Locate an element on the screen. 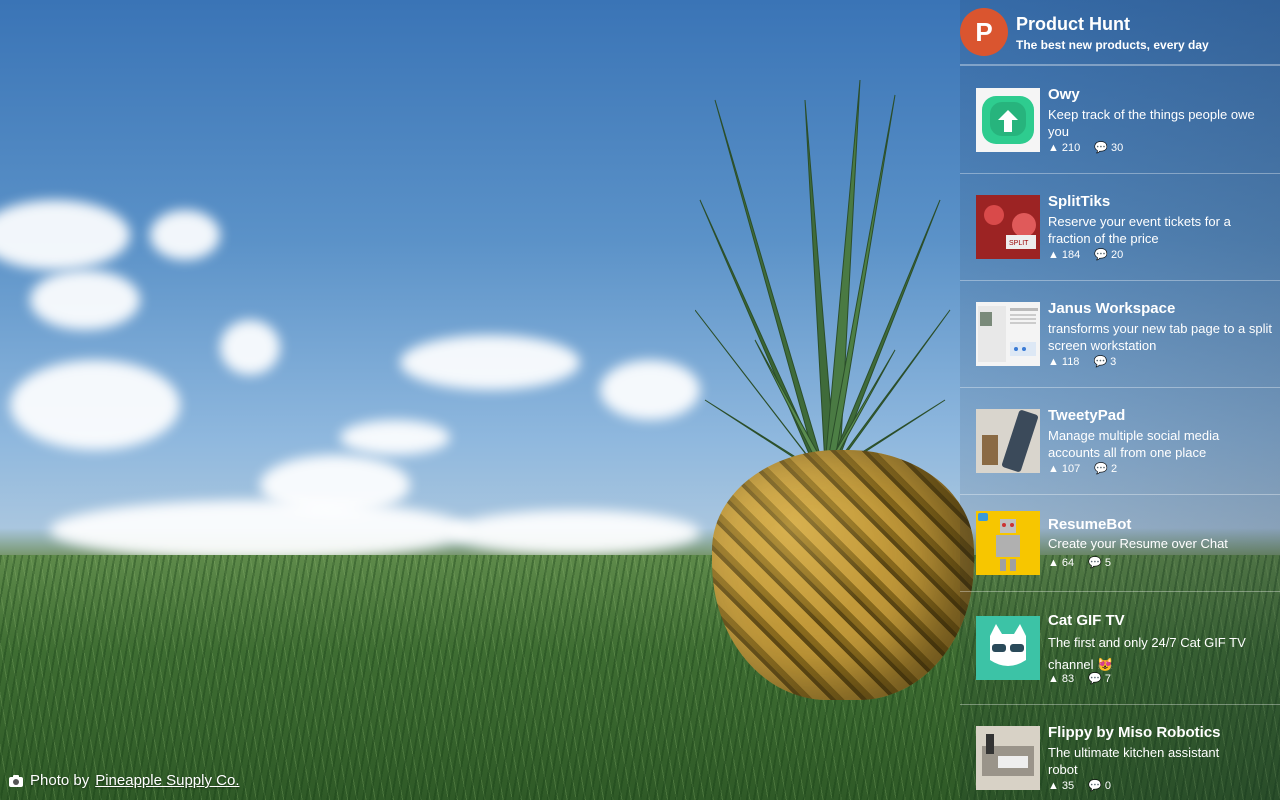 Image resolution: width=1280 pixels, height=800 pixels. comment-count: 💬 7 is located at coordinates (1099, 679).